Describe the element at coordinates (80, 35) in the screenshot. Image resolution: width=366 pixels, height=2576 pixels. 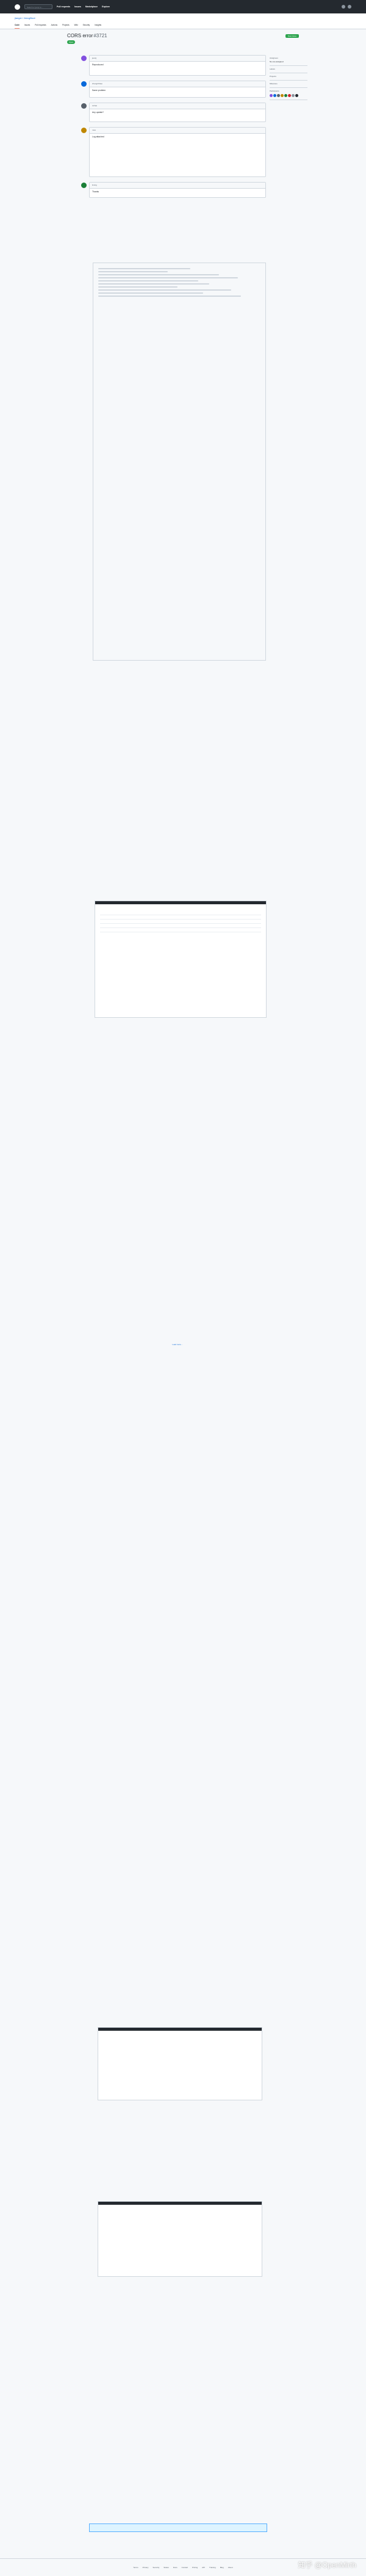
I see `issue-title: CORS error` at that location.